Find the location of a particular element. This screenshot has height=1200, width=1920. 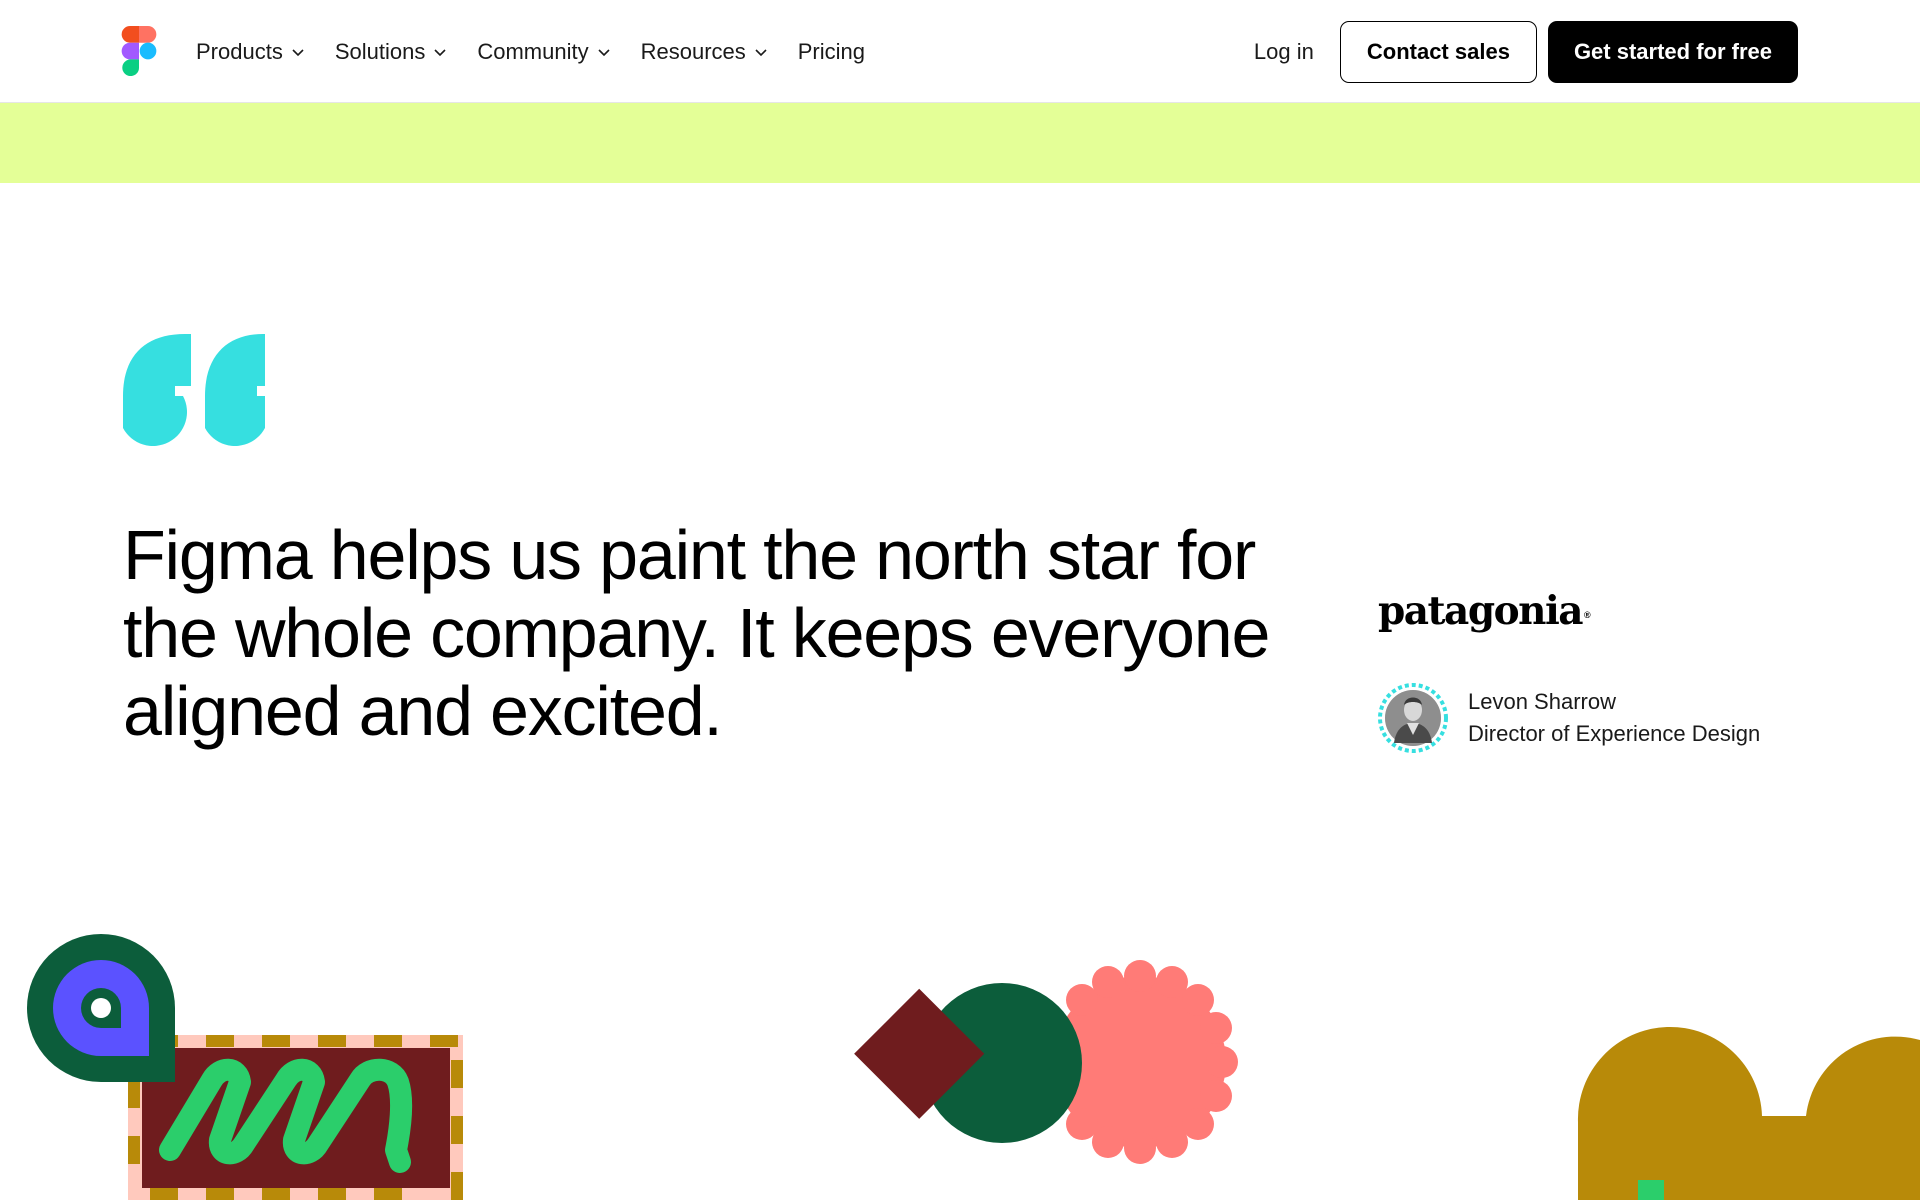

nav-solutions-label: Solutions is located at coordinates (380, 51).